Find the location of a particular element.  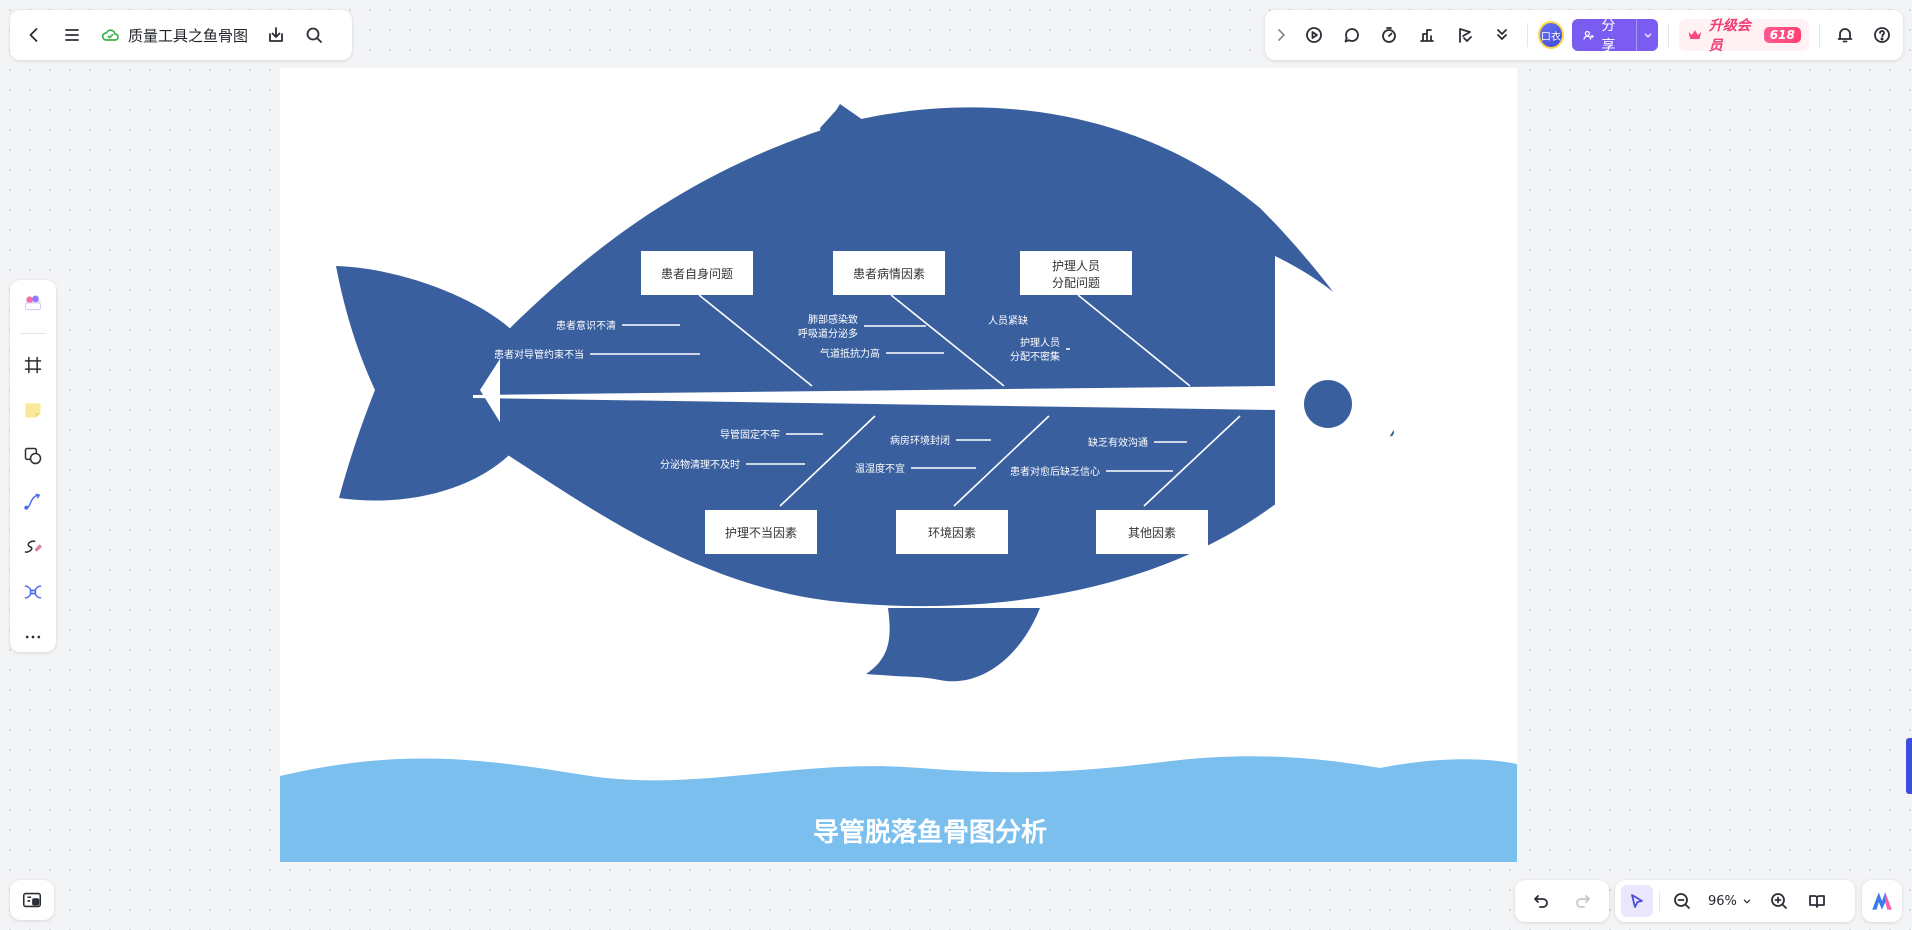

zoom-controls: 96% is located at coordinates (1735, 901).